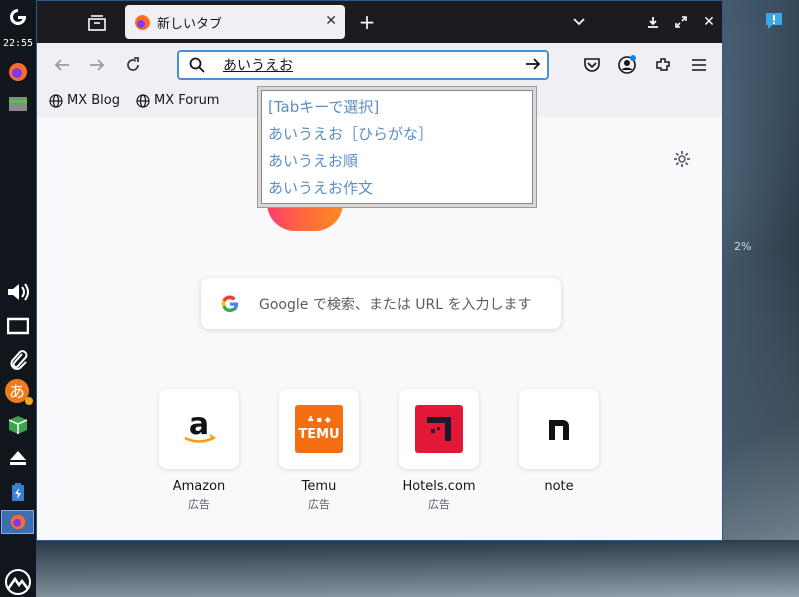 This screenshot has height=597, width=799. Describe the element at coordinates (18, 326) in the screenshot. I see `display-icon` at that location.